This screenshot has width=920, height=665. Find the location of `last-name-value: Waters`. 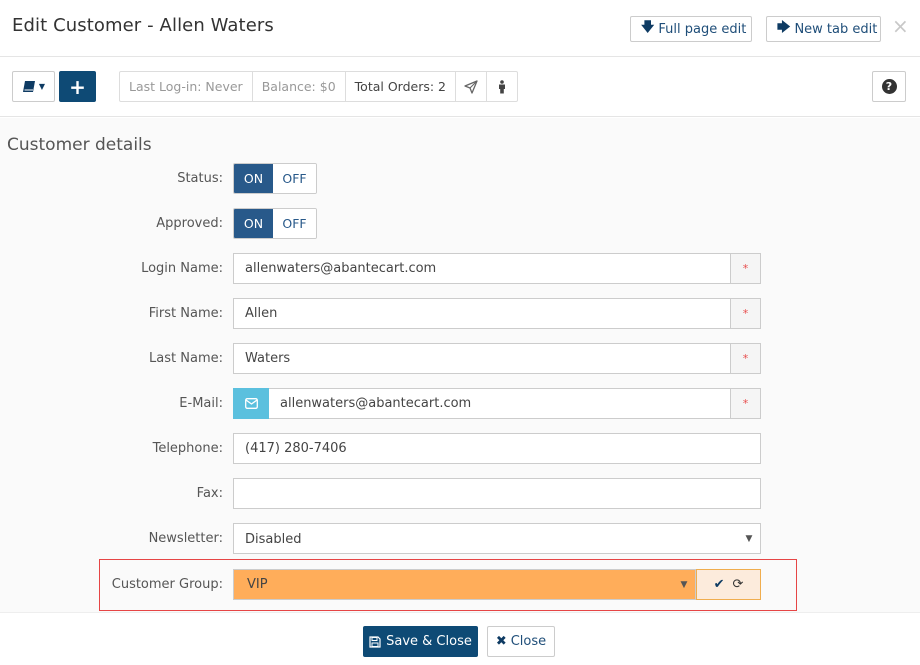

last-name-value: Waters is located at coordinates (482, 358).